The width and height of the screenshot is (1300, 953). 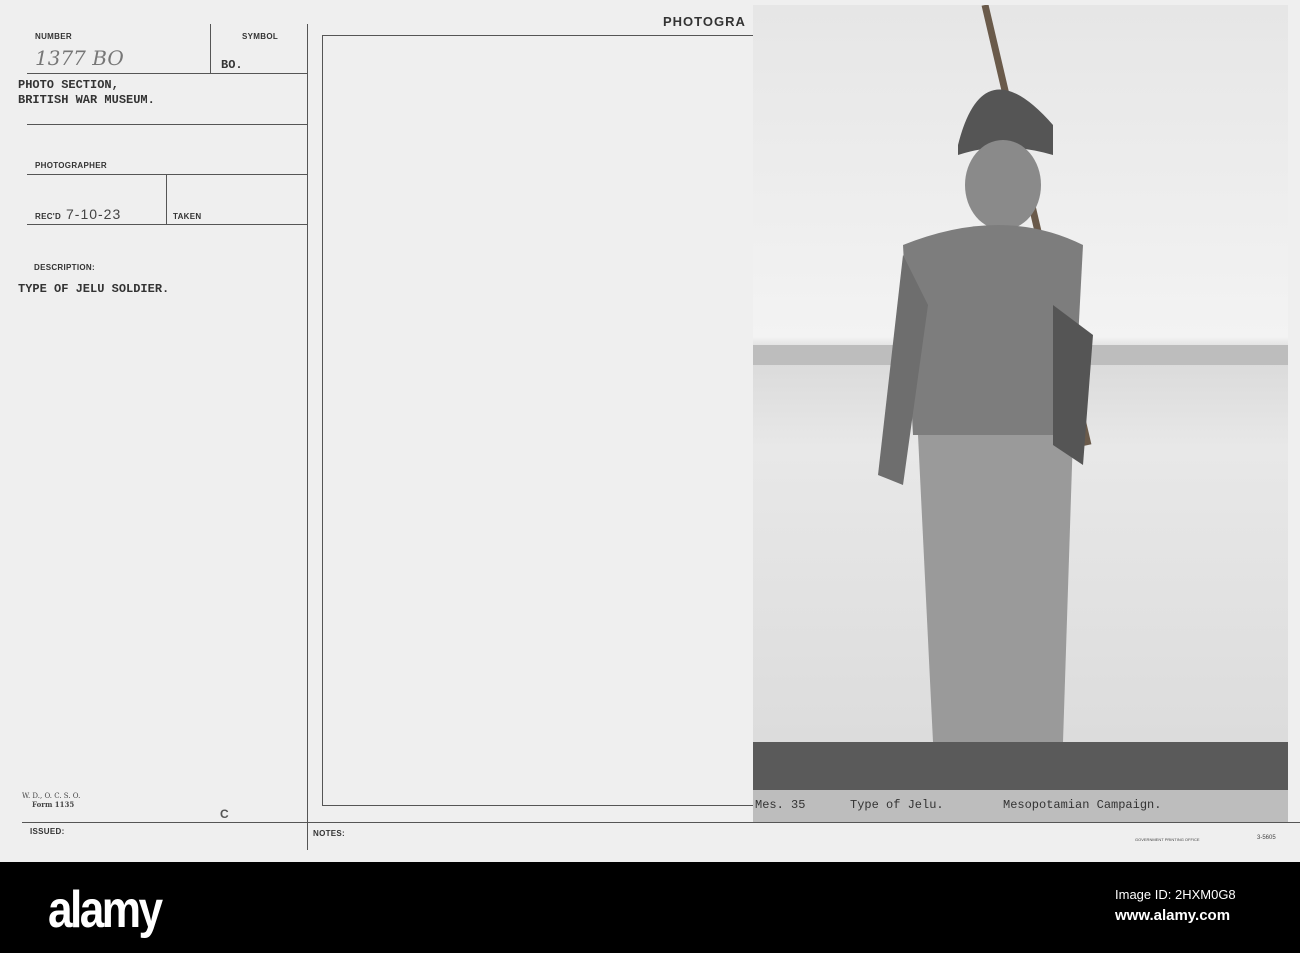 What do you see at coordinates (1082, 805) in the screenshot?
I see `caption-campaign: Mesopotamian Campaign.` at bounding box center [1082, 805].